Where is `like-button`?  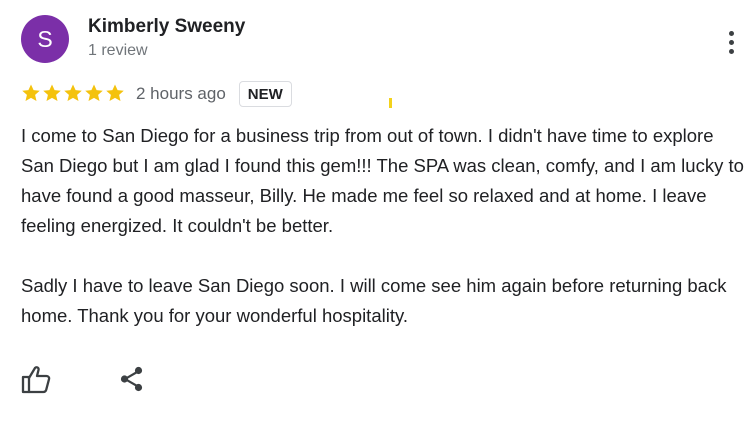 like-button is located at coordinates (36, 379).